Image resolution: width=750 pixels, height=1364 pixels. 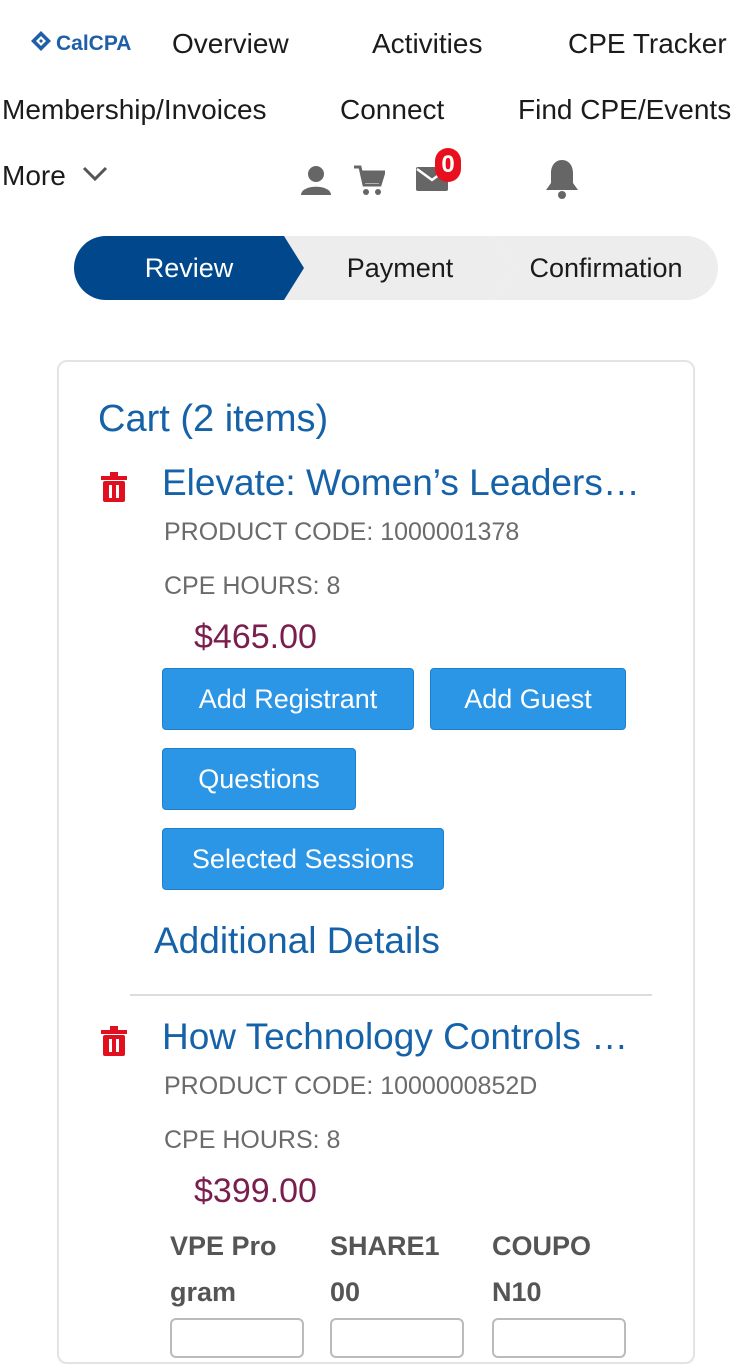 I want to click on user-icon, so click(x=316, y=182).